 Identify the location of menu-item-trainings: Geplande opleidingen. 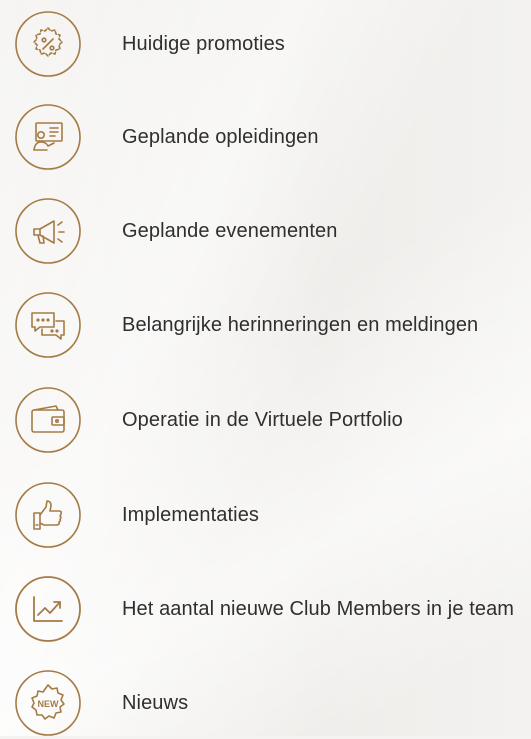
(166, 137).